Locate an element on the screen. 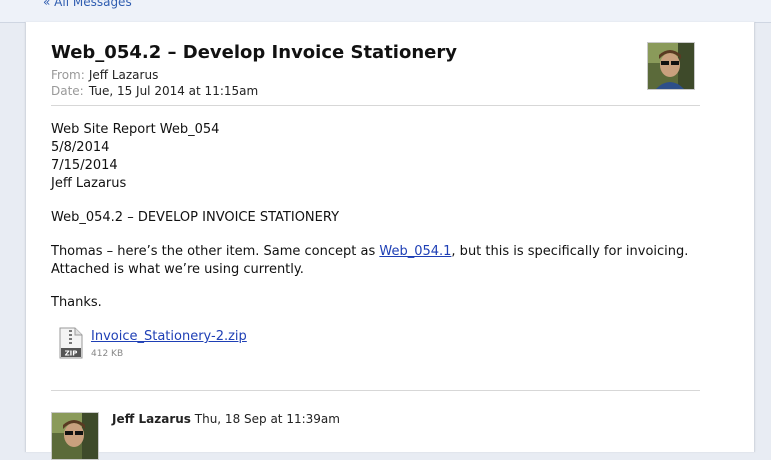 This screenshot has width=771, height=460. reply-header: Jeff Lazarus Thu, 18 Sep at 11:39am is located at coordinates (226, 419).